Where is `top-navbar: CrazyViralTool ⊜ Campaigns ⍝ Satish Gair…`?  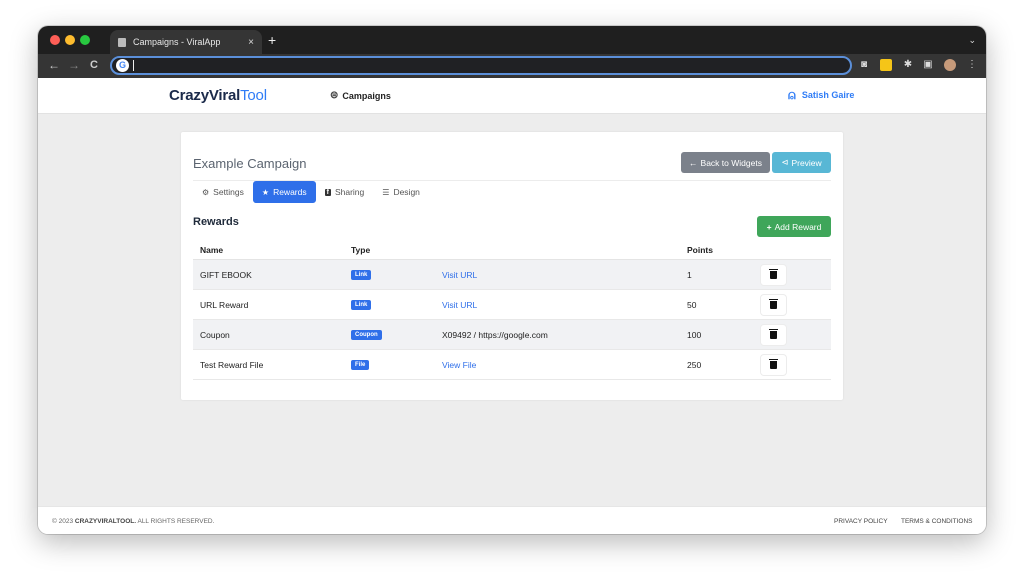
top-navbar: CrazyViralTool ⊜ Campaigns ⍝ Satish Gair… is located at coordinates (512, 96).